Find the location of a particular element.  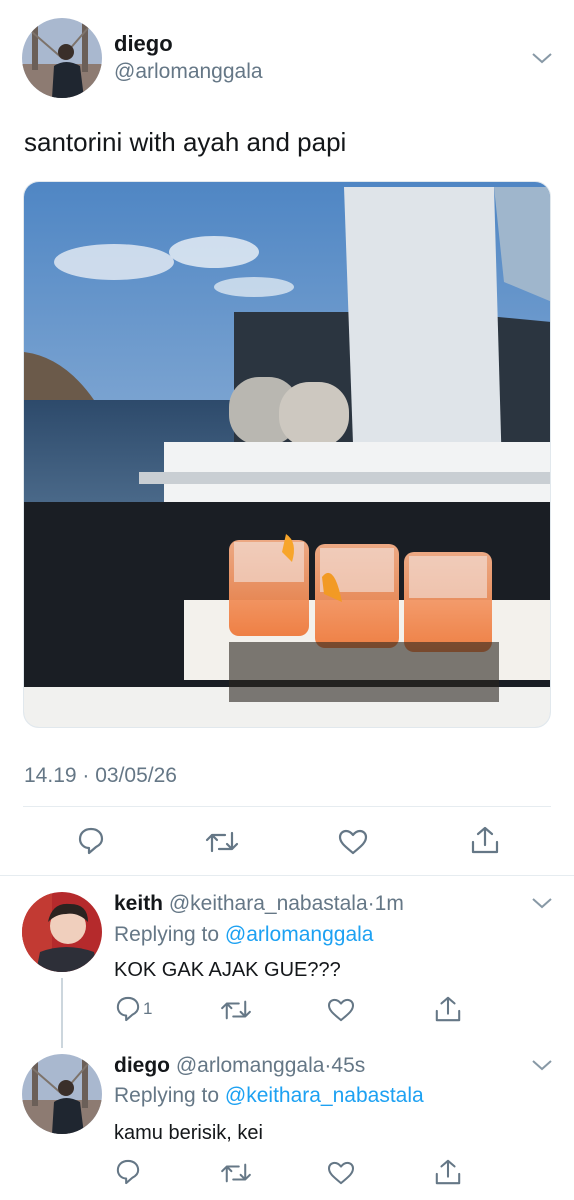

replying-to: Replying to @arlomanggala is located at coordinates (243, 935).